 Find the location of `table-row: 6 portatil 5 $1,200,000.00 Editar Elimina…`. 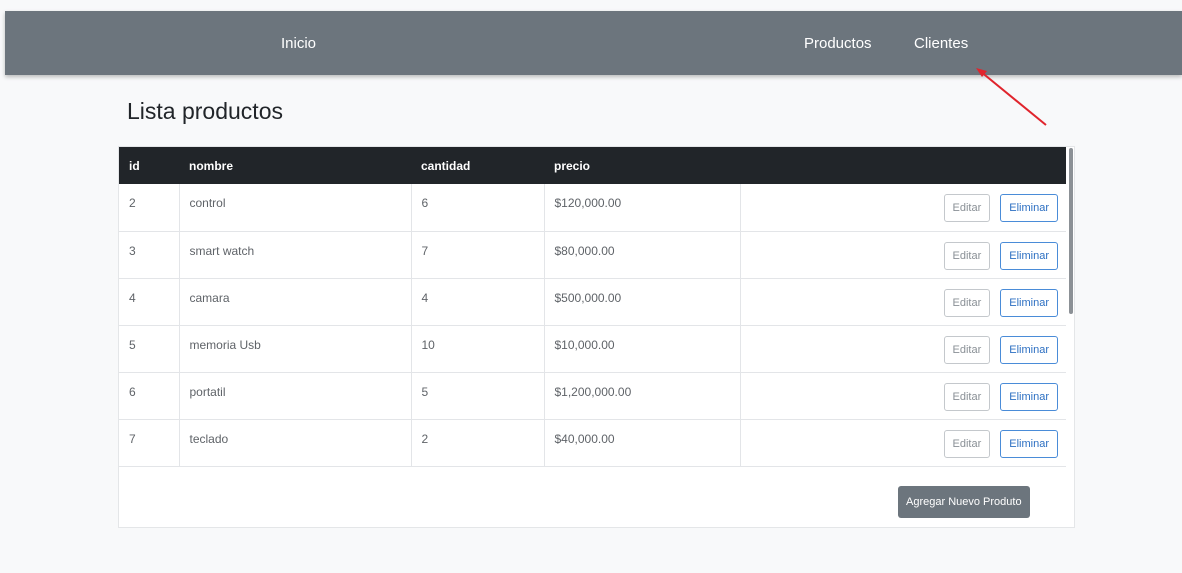

table-row: 6 portatil 5 $1,200,000.00 Editar Elimina… is located at coordinates (592, 395).